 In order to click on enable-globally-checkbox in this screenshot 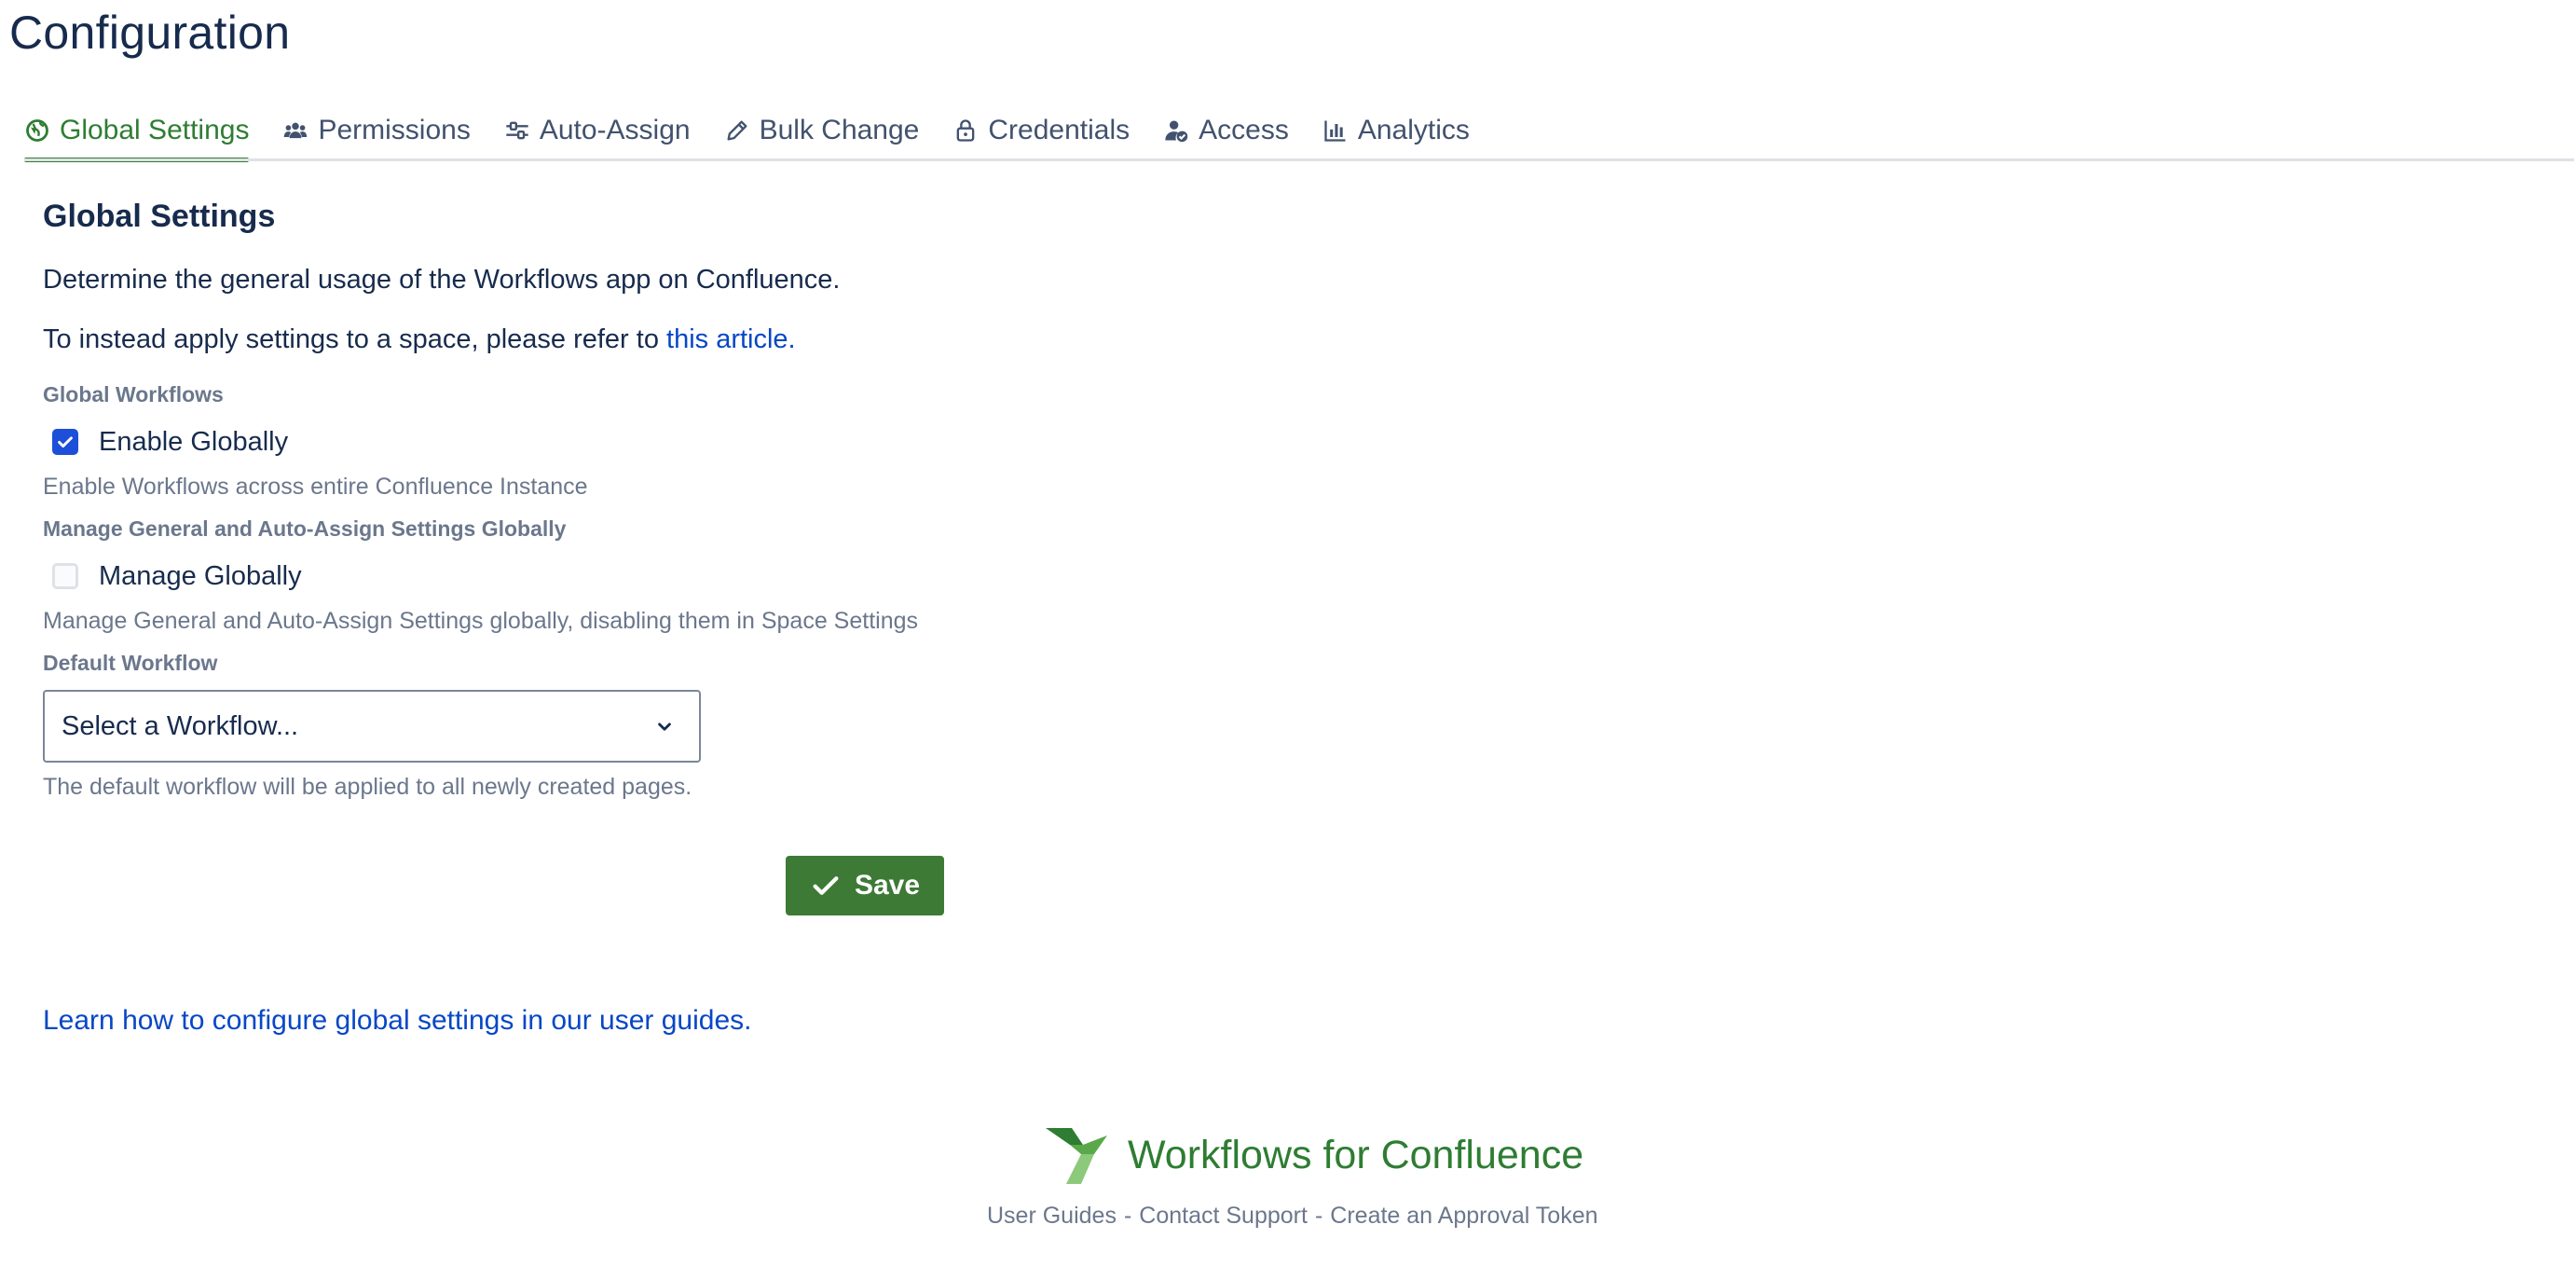, I will do `click(65, 442)`.